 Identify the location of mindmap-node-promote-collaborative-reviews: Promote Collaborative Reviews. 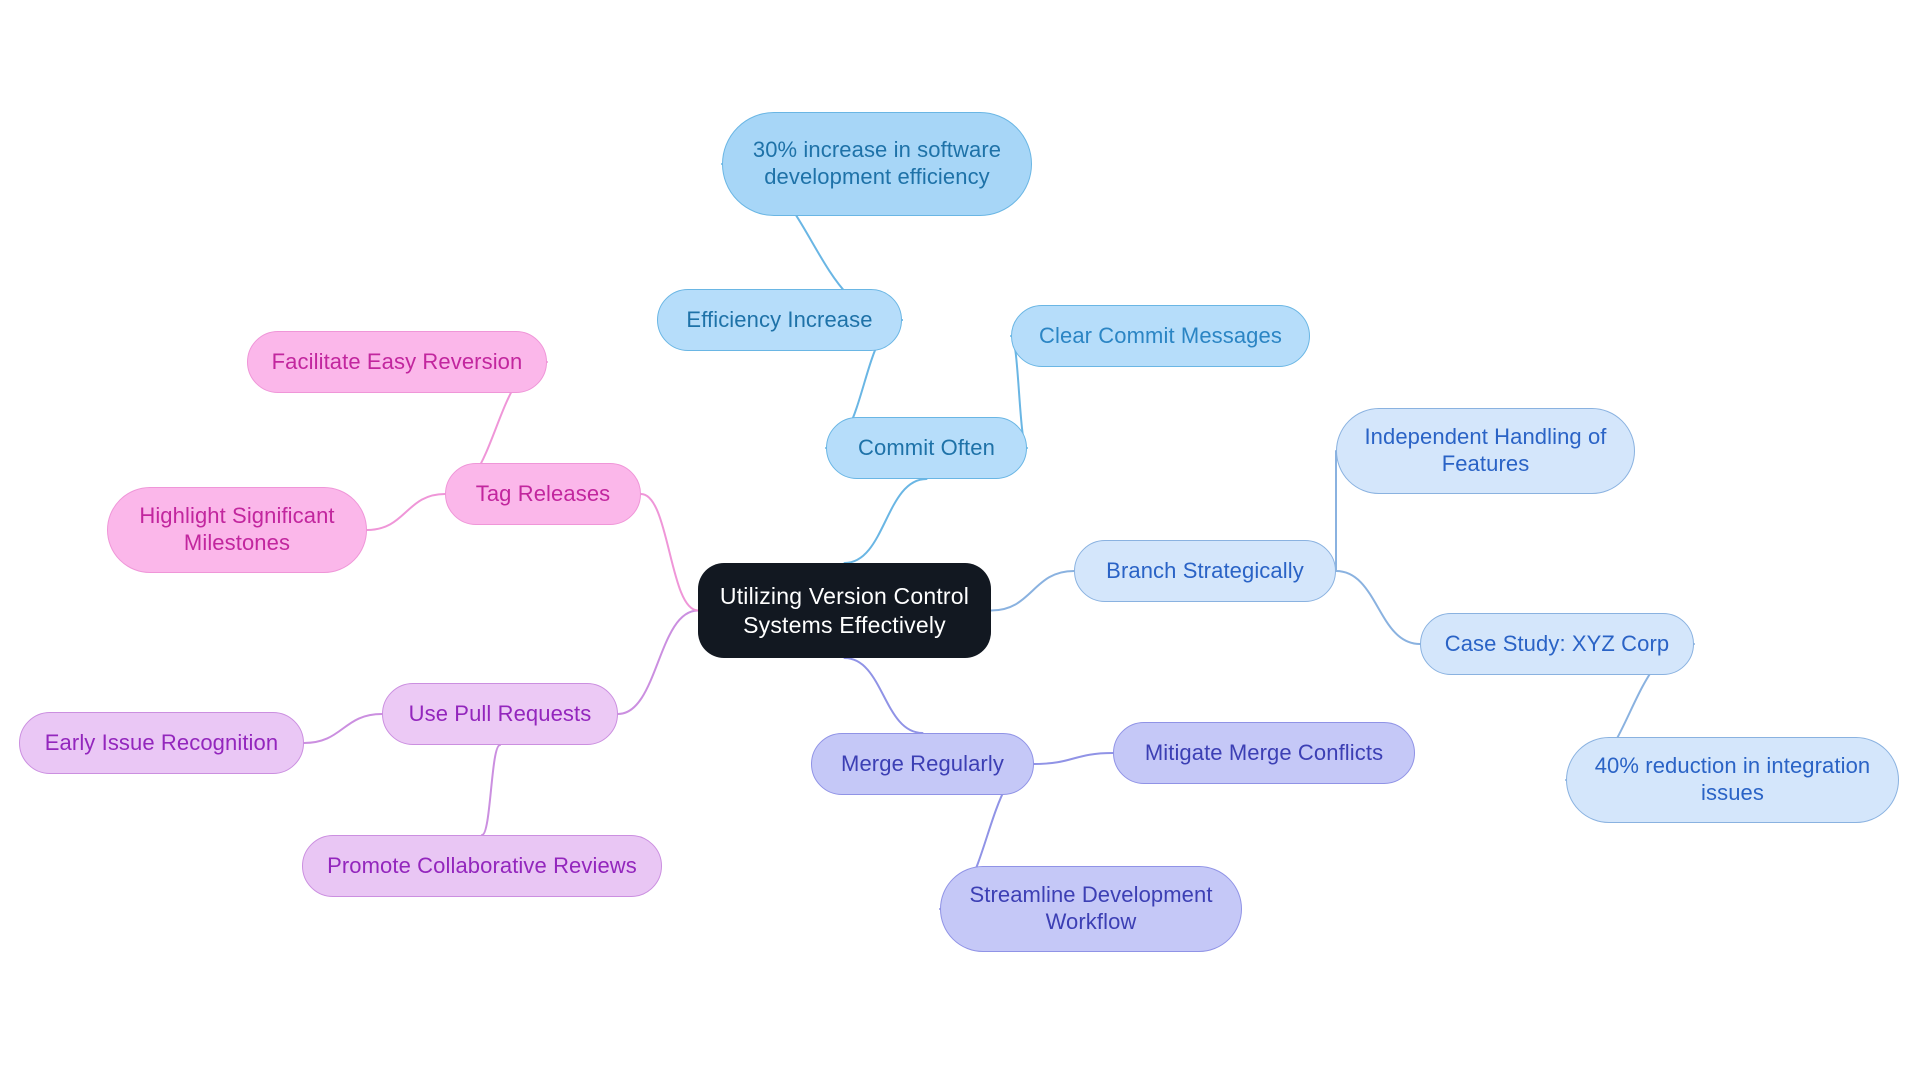
(482, 866).